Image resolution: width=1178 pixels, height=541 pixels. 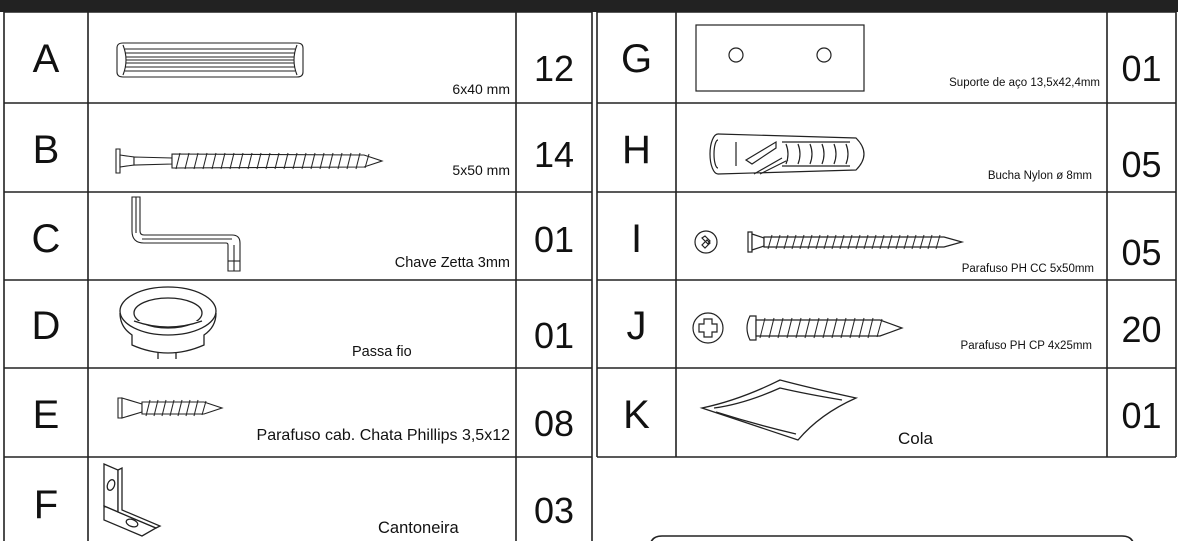 I want to click on part-desc-e: Parafuso cab. Chata Phillips 3,5x12, so click(x=383, y=435).